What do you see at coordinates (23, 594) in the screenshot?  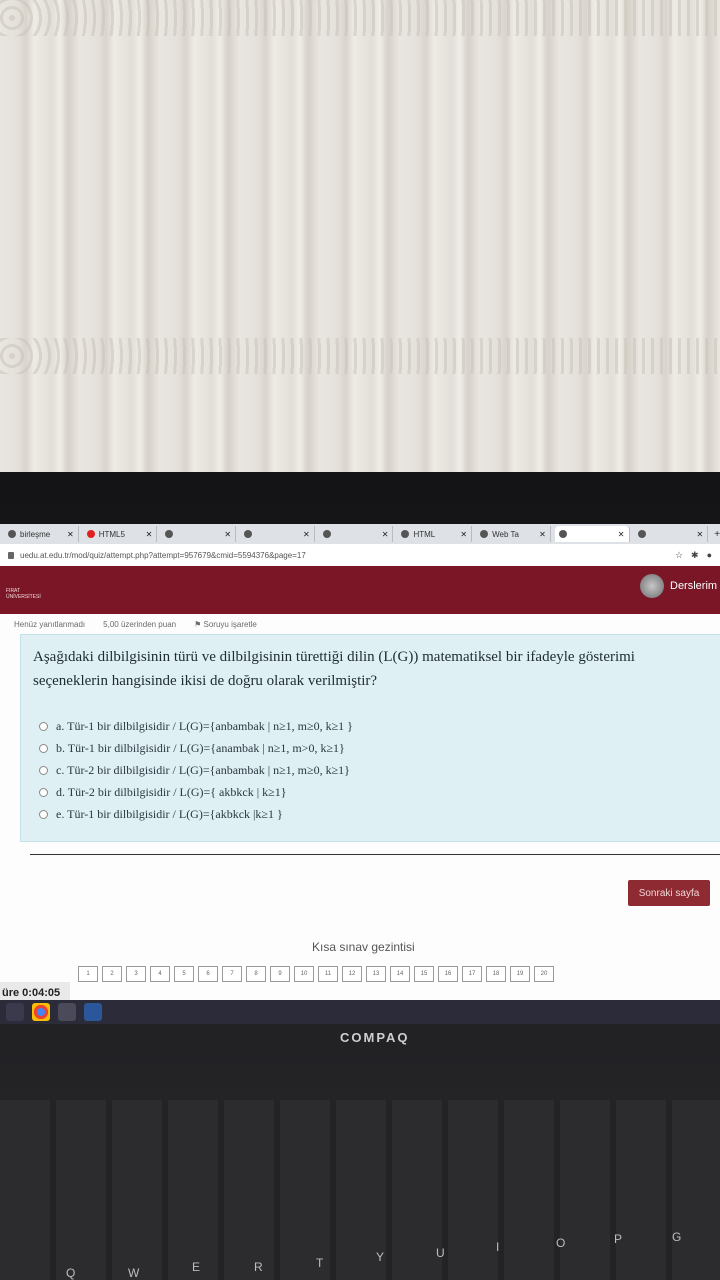 I see `university-logo: FIRAT ÜNİVERSİTESİ` at bounding box center [23, 594].